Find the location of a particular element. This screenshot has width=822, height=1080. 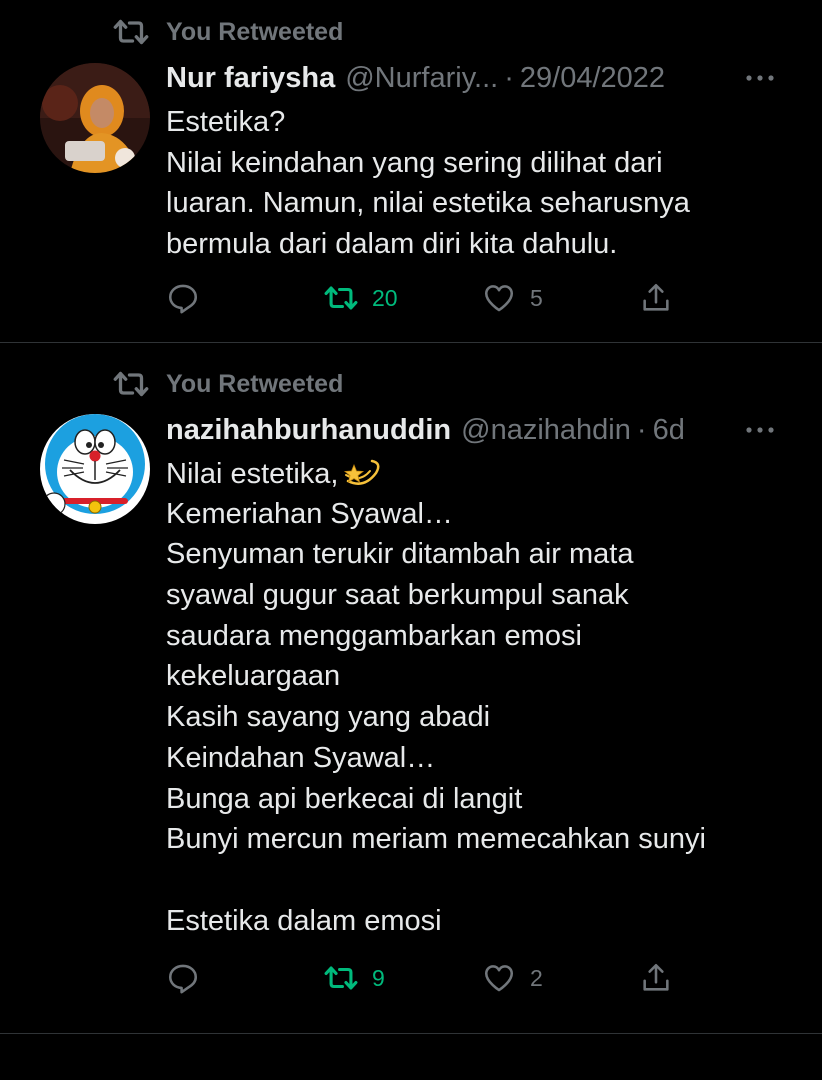

tweet-header: Nur fariysha @Nurfariy... · 29/04/2022 is located at coordinates (479, 78).